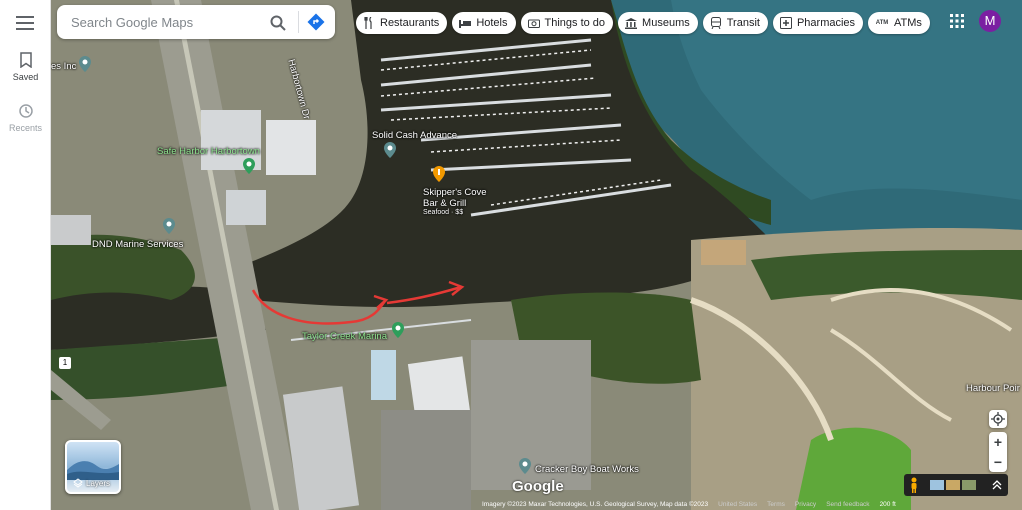  I want to click on label-dnd-marine: DND Marine Services, so click(137, 244).